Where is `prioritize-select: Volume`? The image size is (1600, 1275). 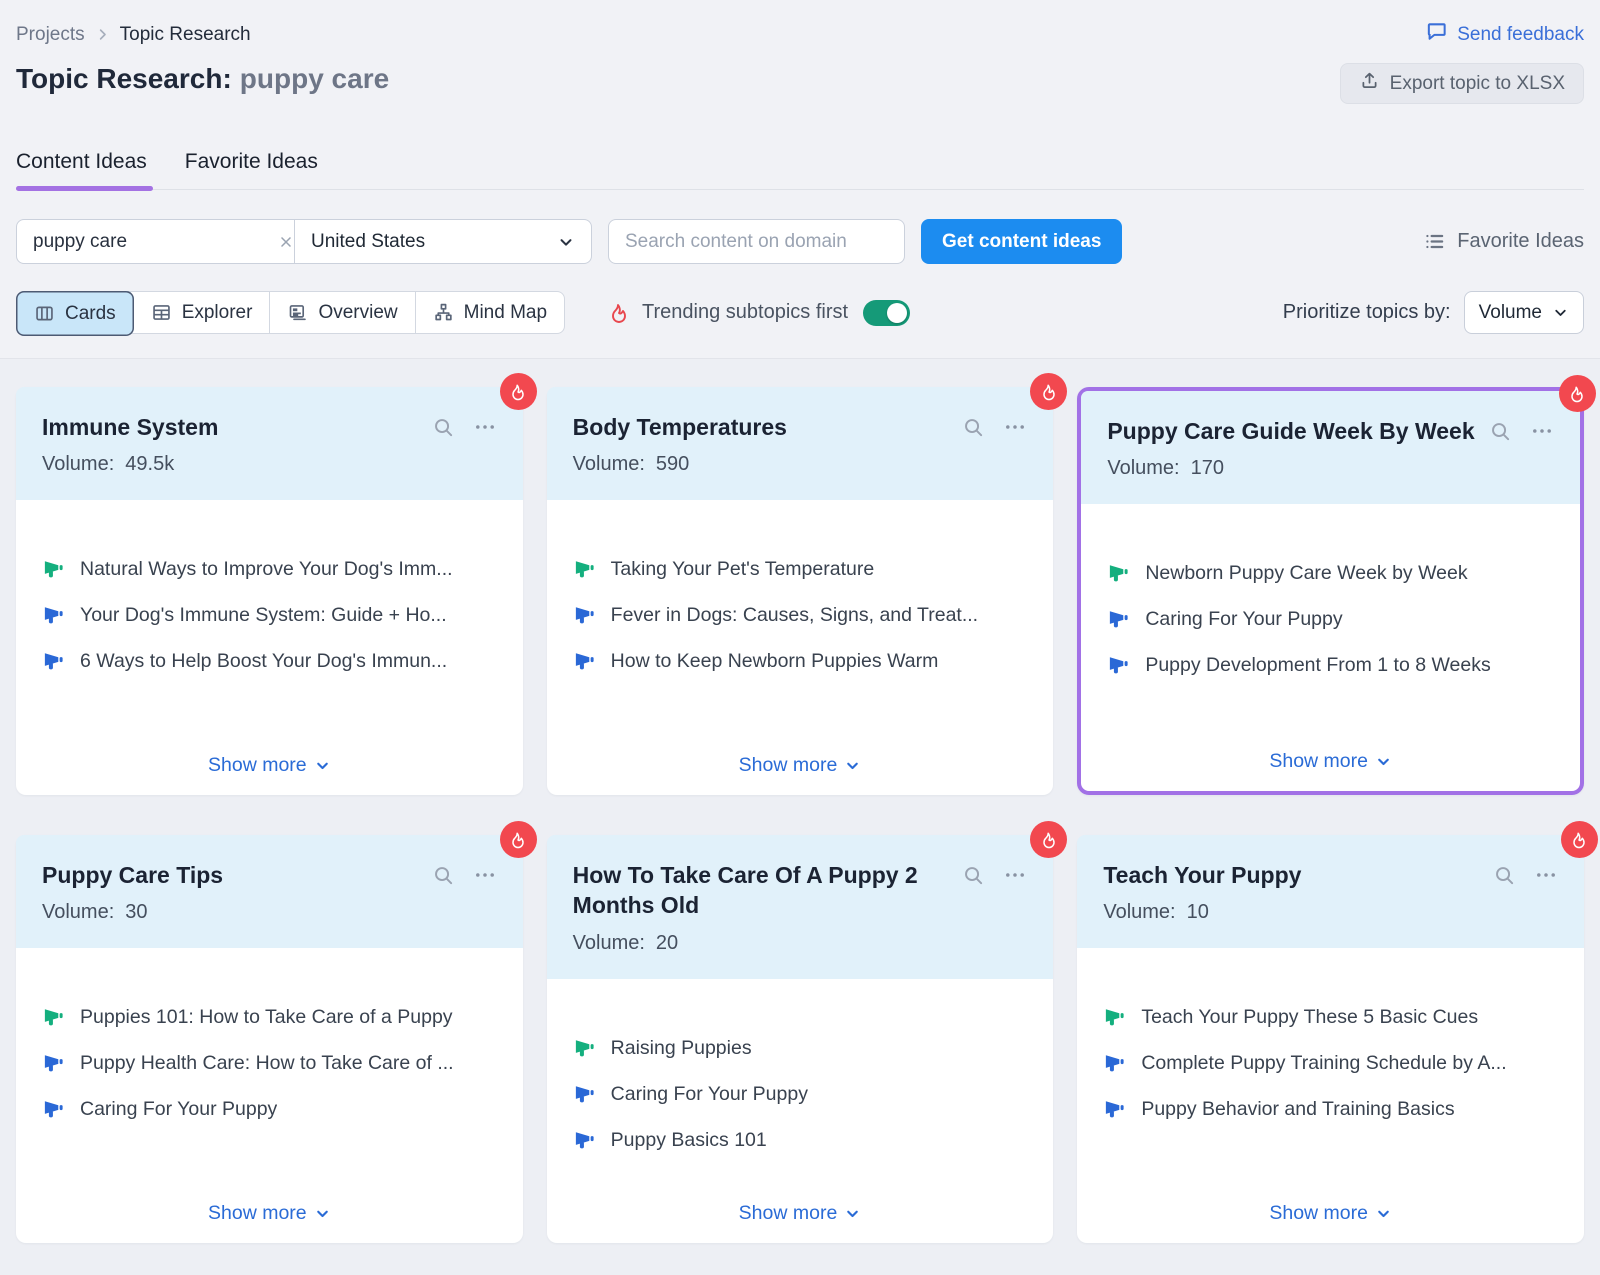
prioritize-select: Volume is located at coordinates (1523, 312).